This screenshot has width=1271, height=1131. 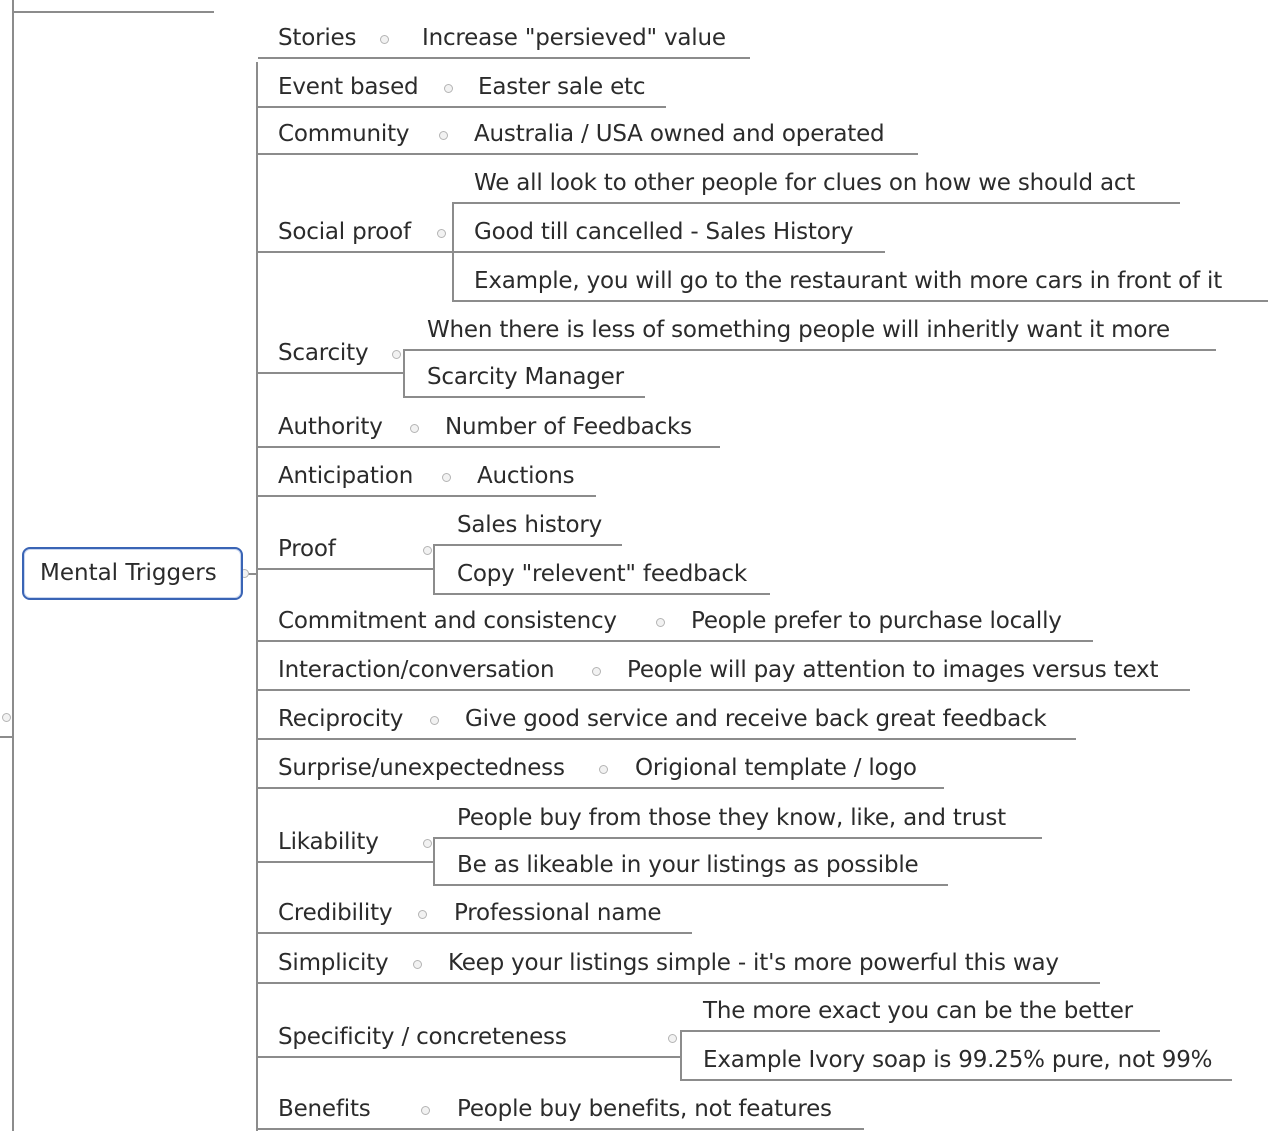 I want to click on branch-label-interaction-conversation: Interaction/conversation, so click(x=416, y=670).